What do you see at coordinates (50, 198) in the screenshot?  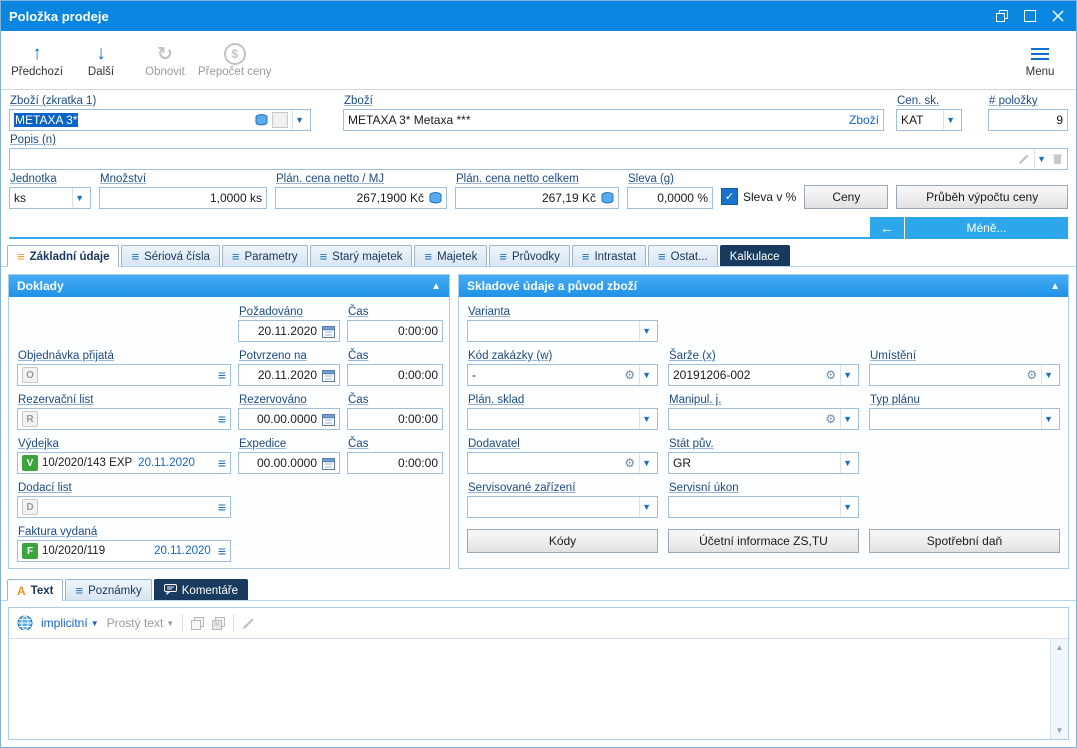 I see `unit-input: ks ▼` at bounding box center [50, 198].